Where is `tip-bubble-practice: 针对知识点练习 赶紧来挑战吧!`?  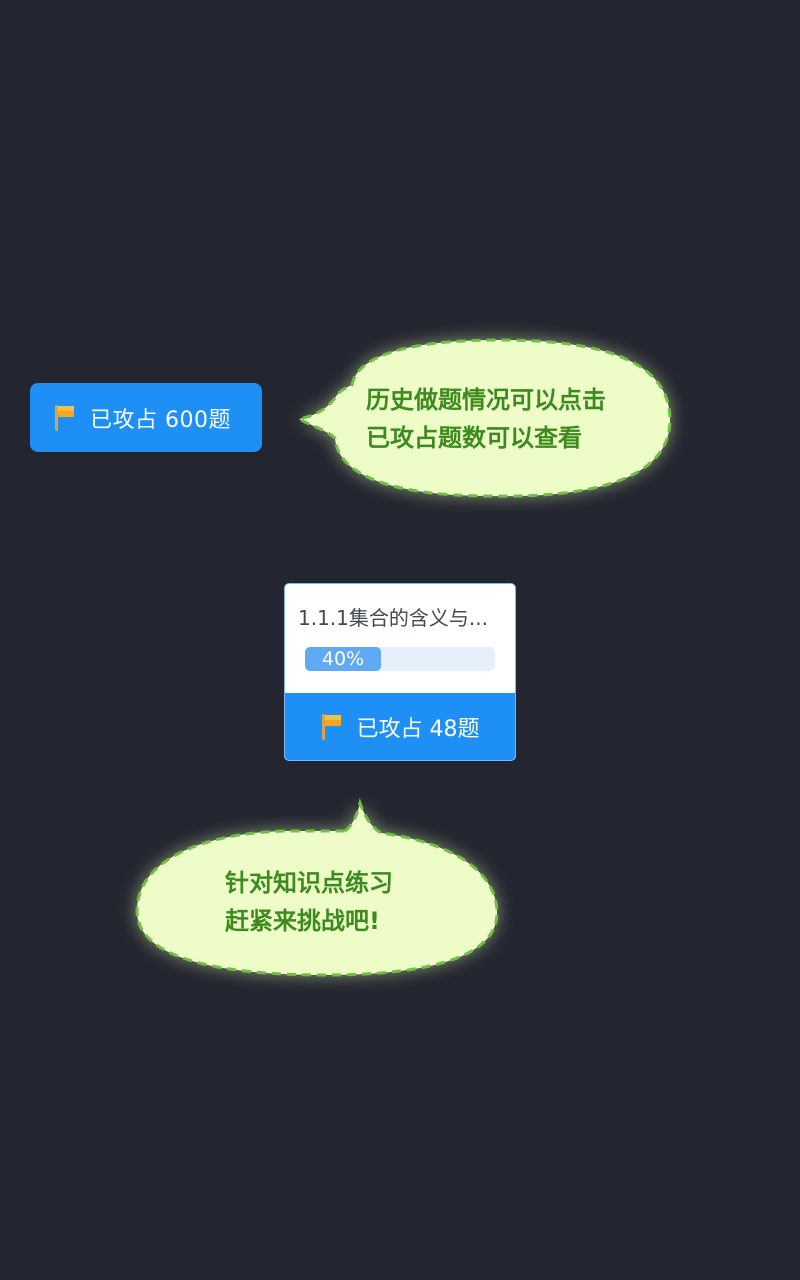 tip-bubble-practice: 针对知识点练习 赶紧来挑战吧! is located at coordinates (317, 892).